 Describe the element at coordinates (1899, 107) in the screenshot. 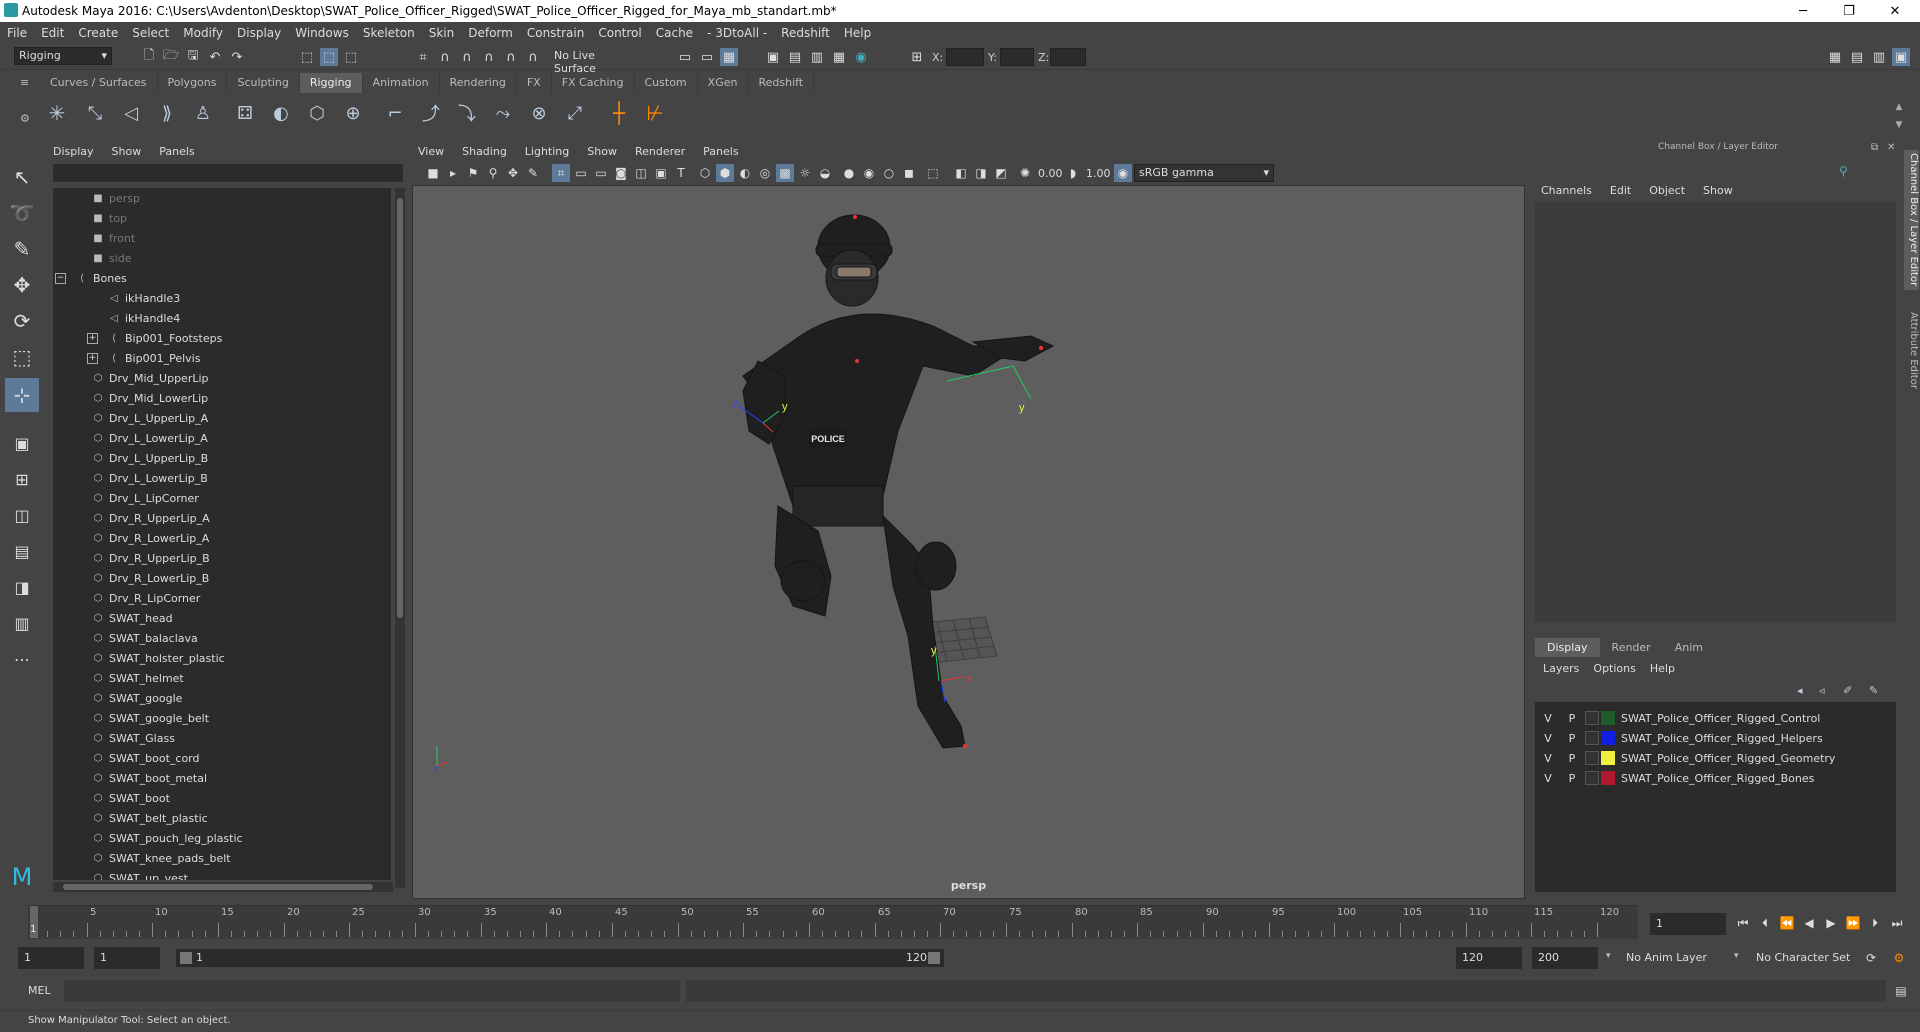

I see `shelf-scroll-up-icon: ▲` at that location.